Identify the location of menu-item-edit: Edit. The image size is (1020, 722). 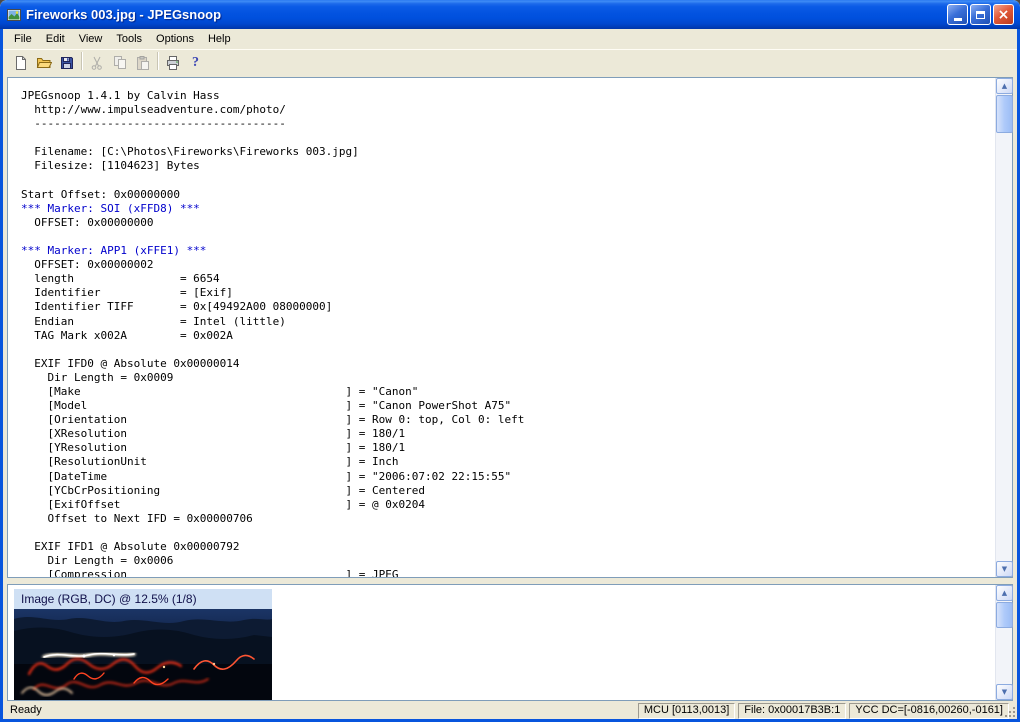
(55, 39).